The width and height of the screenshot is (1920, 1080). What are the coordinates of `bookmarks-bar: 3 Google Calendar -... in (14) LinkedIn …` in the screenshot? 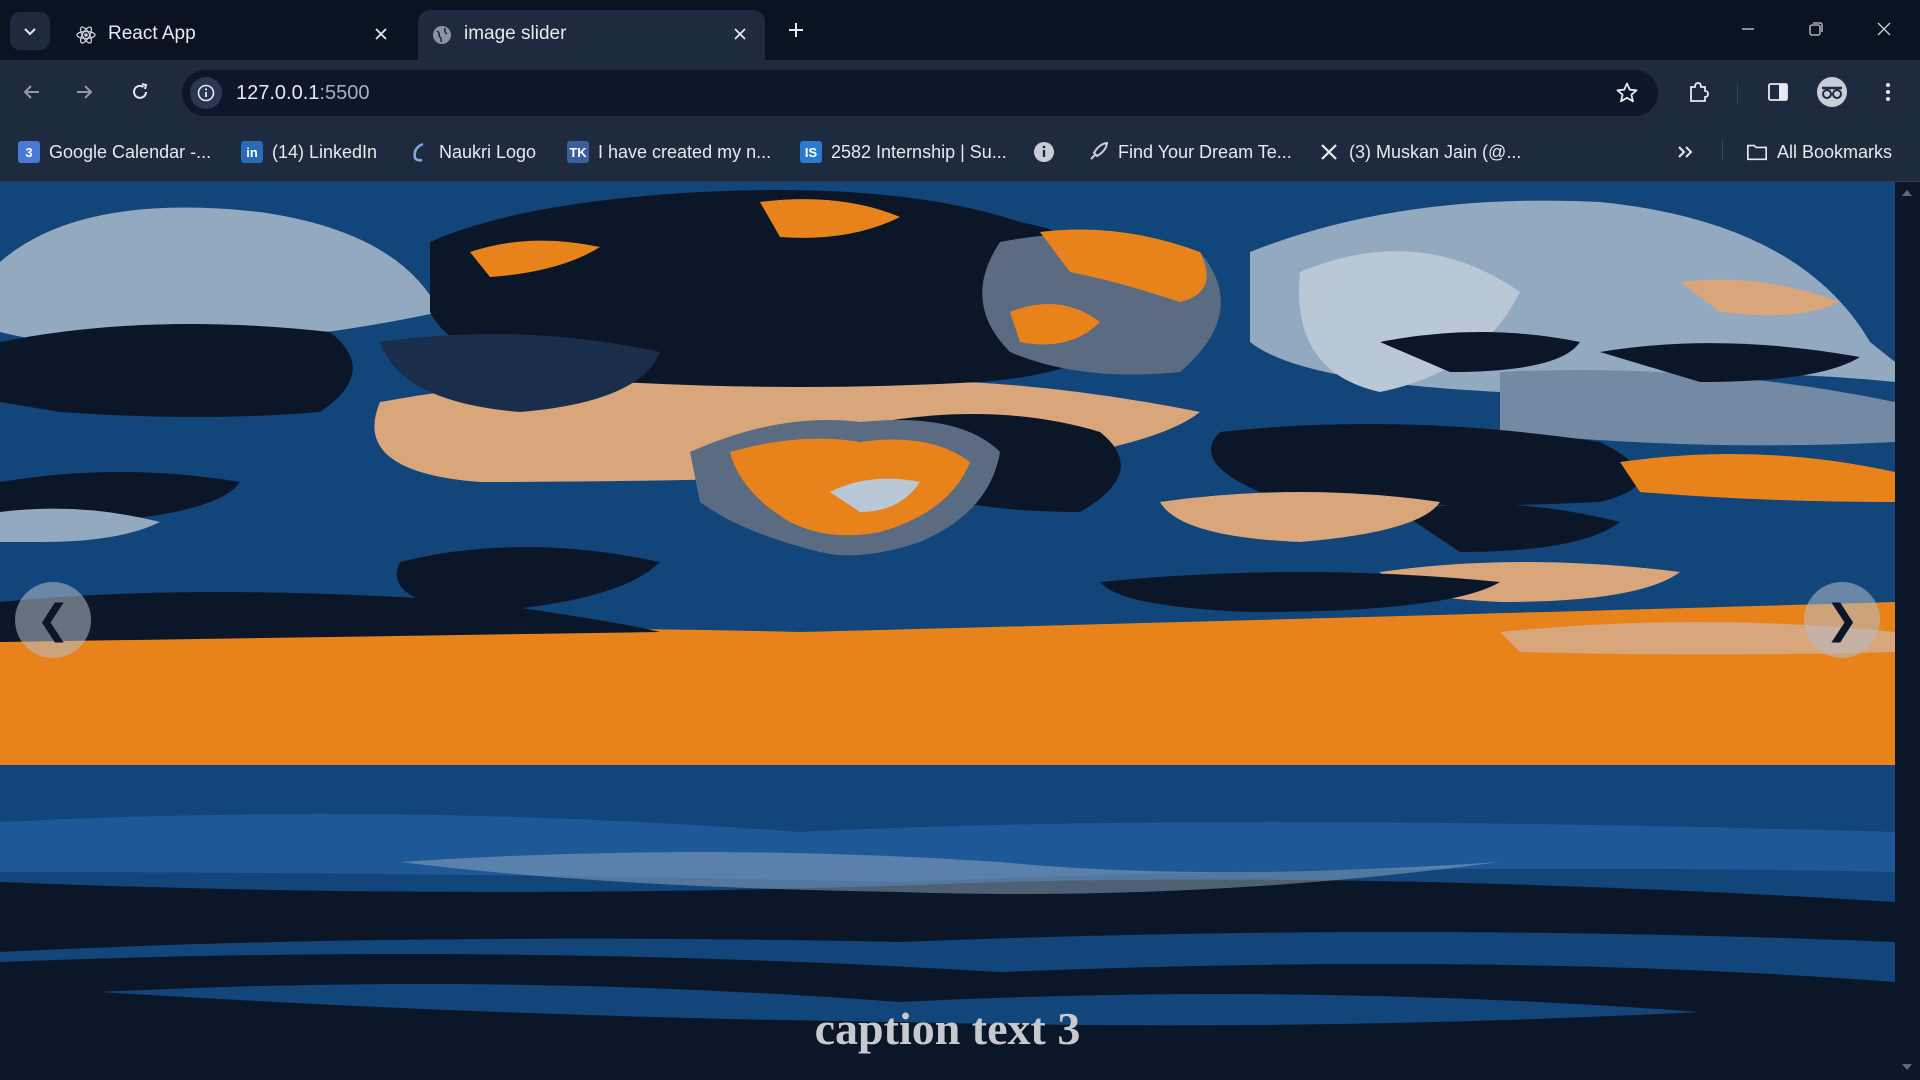 It's located at (960, 153).